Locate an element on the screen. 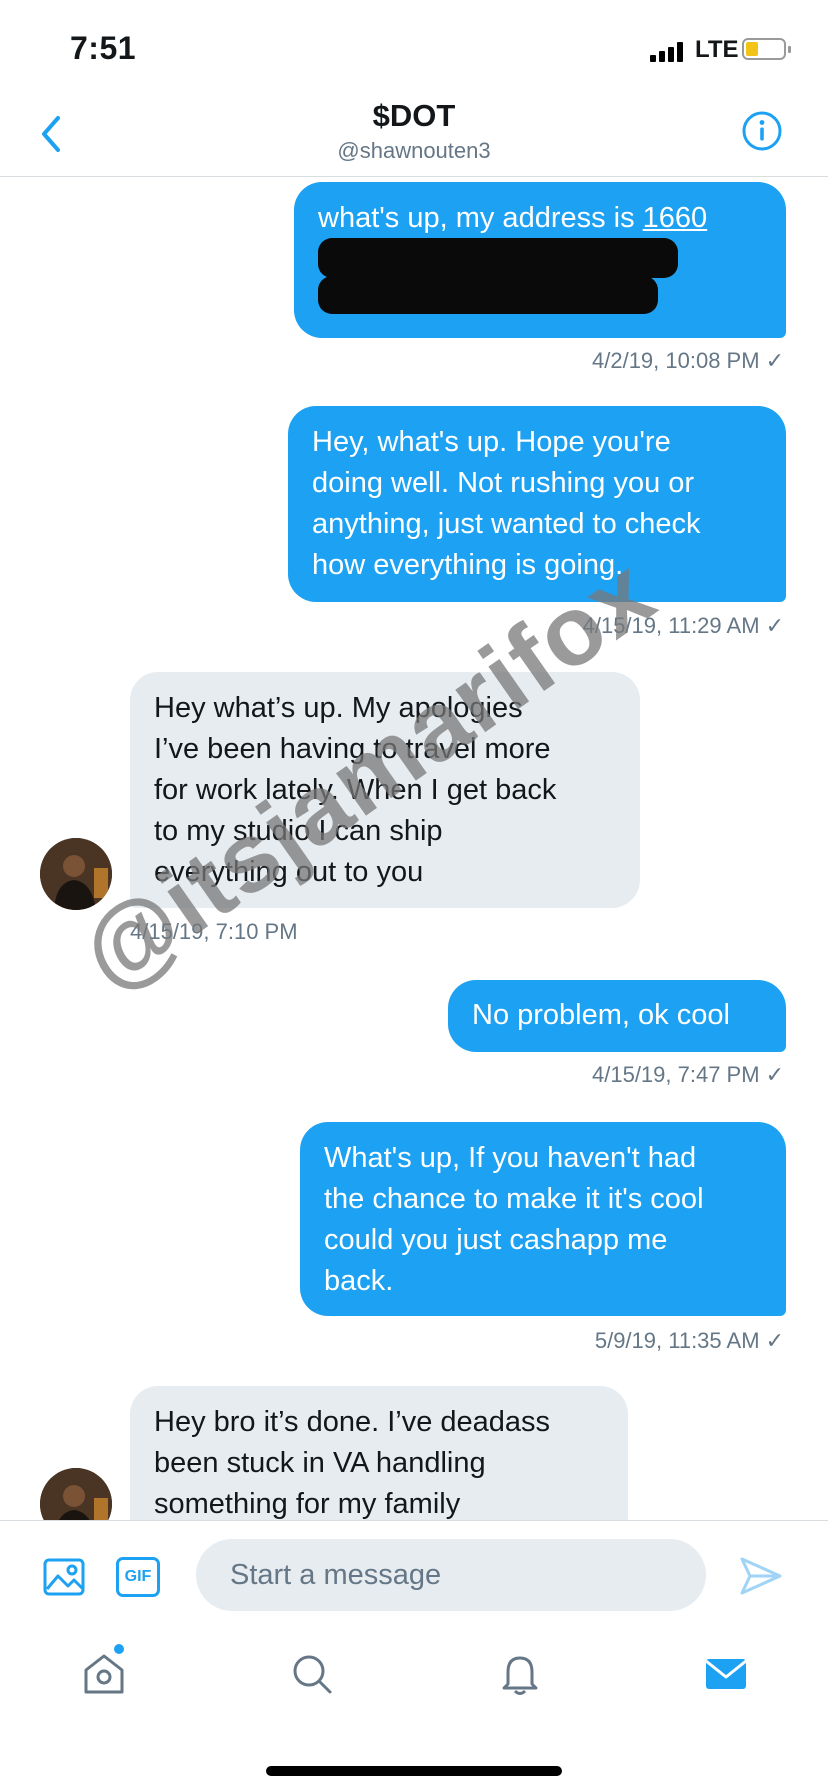 Image resolution: width=828 pixels, height=1792 pixels. search-icon is located at coordinates (312, 1674).